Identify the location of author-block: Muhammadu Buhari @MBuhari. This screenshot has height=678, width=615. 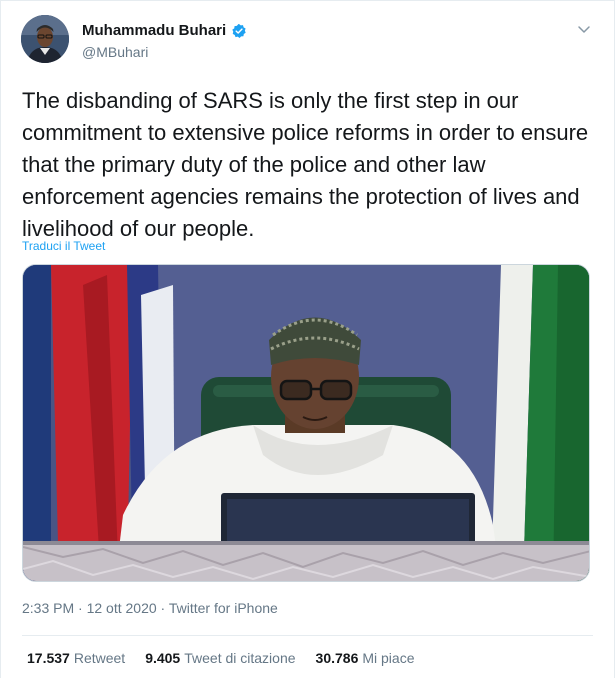
(164, 41).